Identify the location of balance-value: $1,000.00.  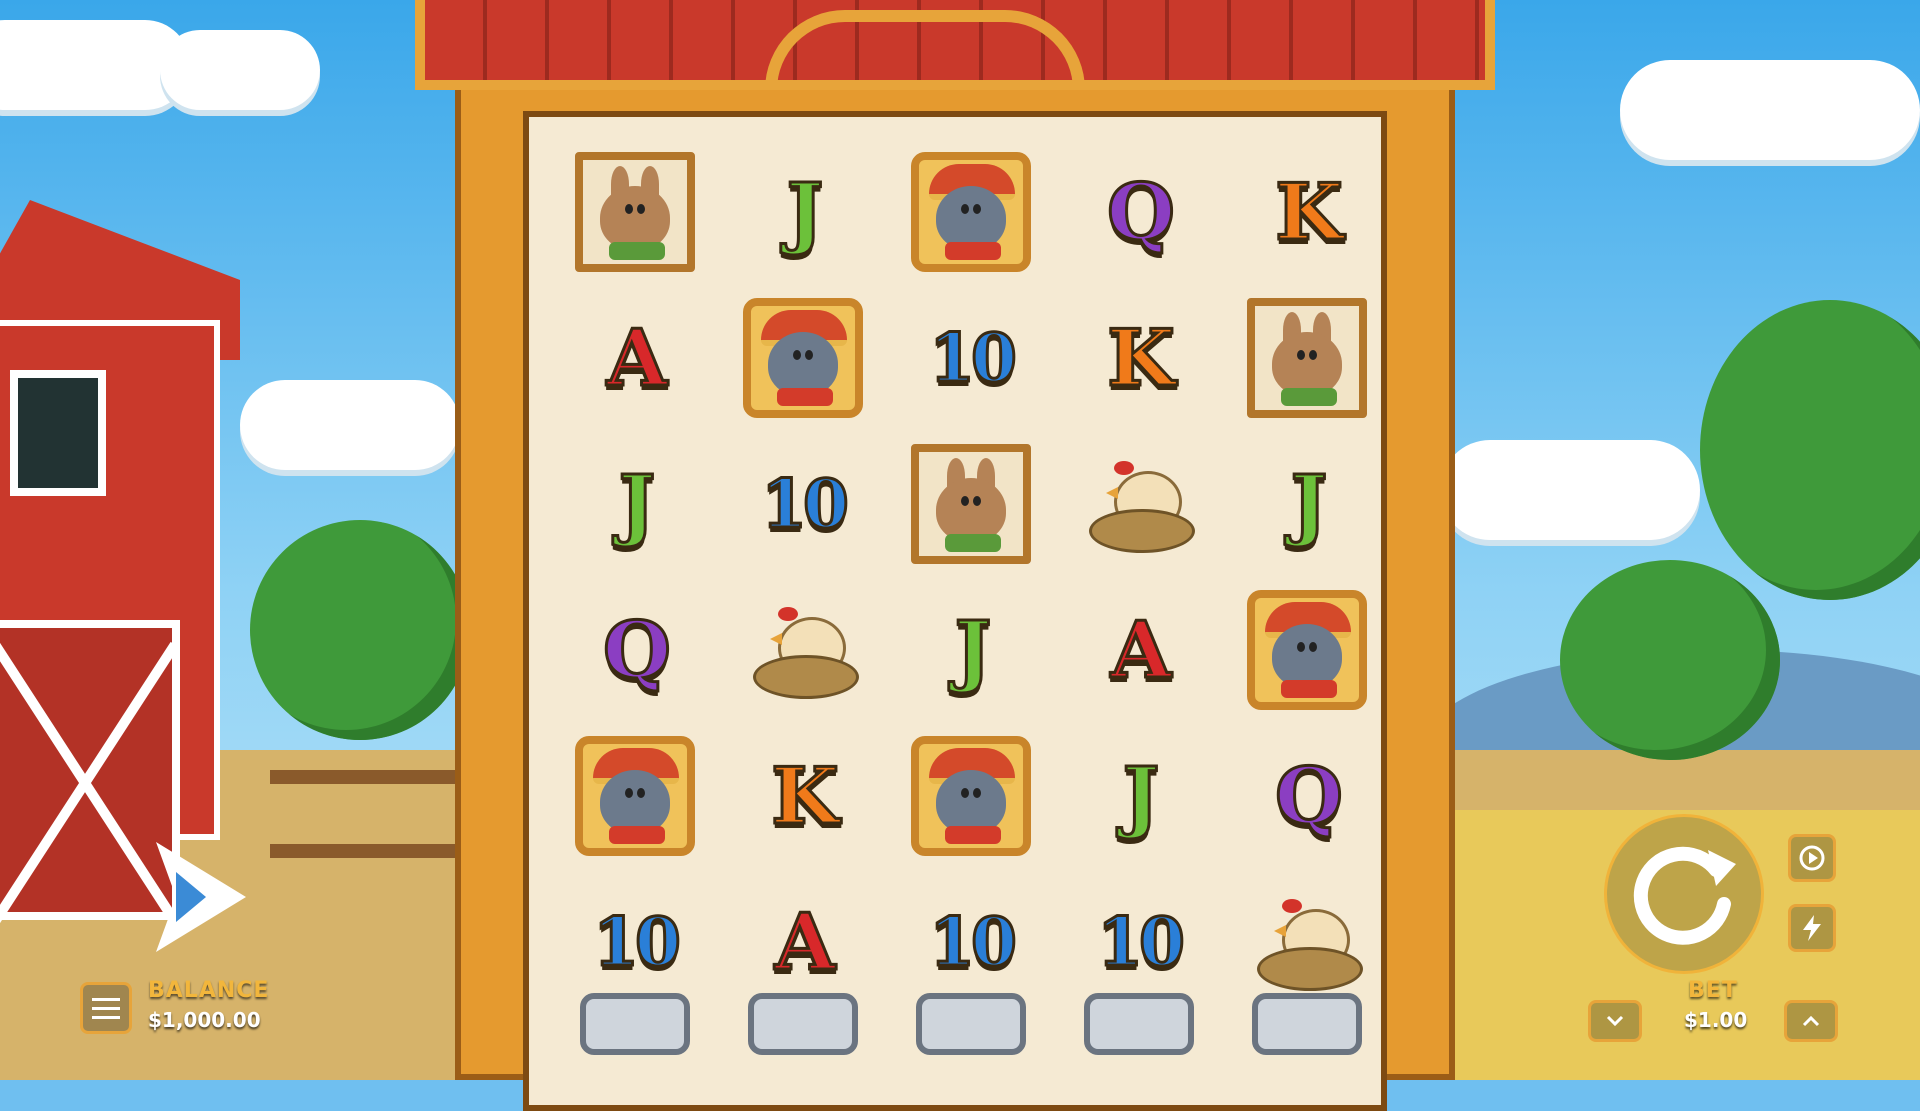
(204, 1020).